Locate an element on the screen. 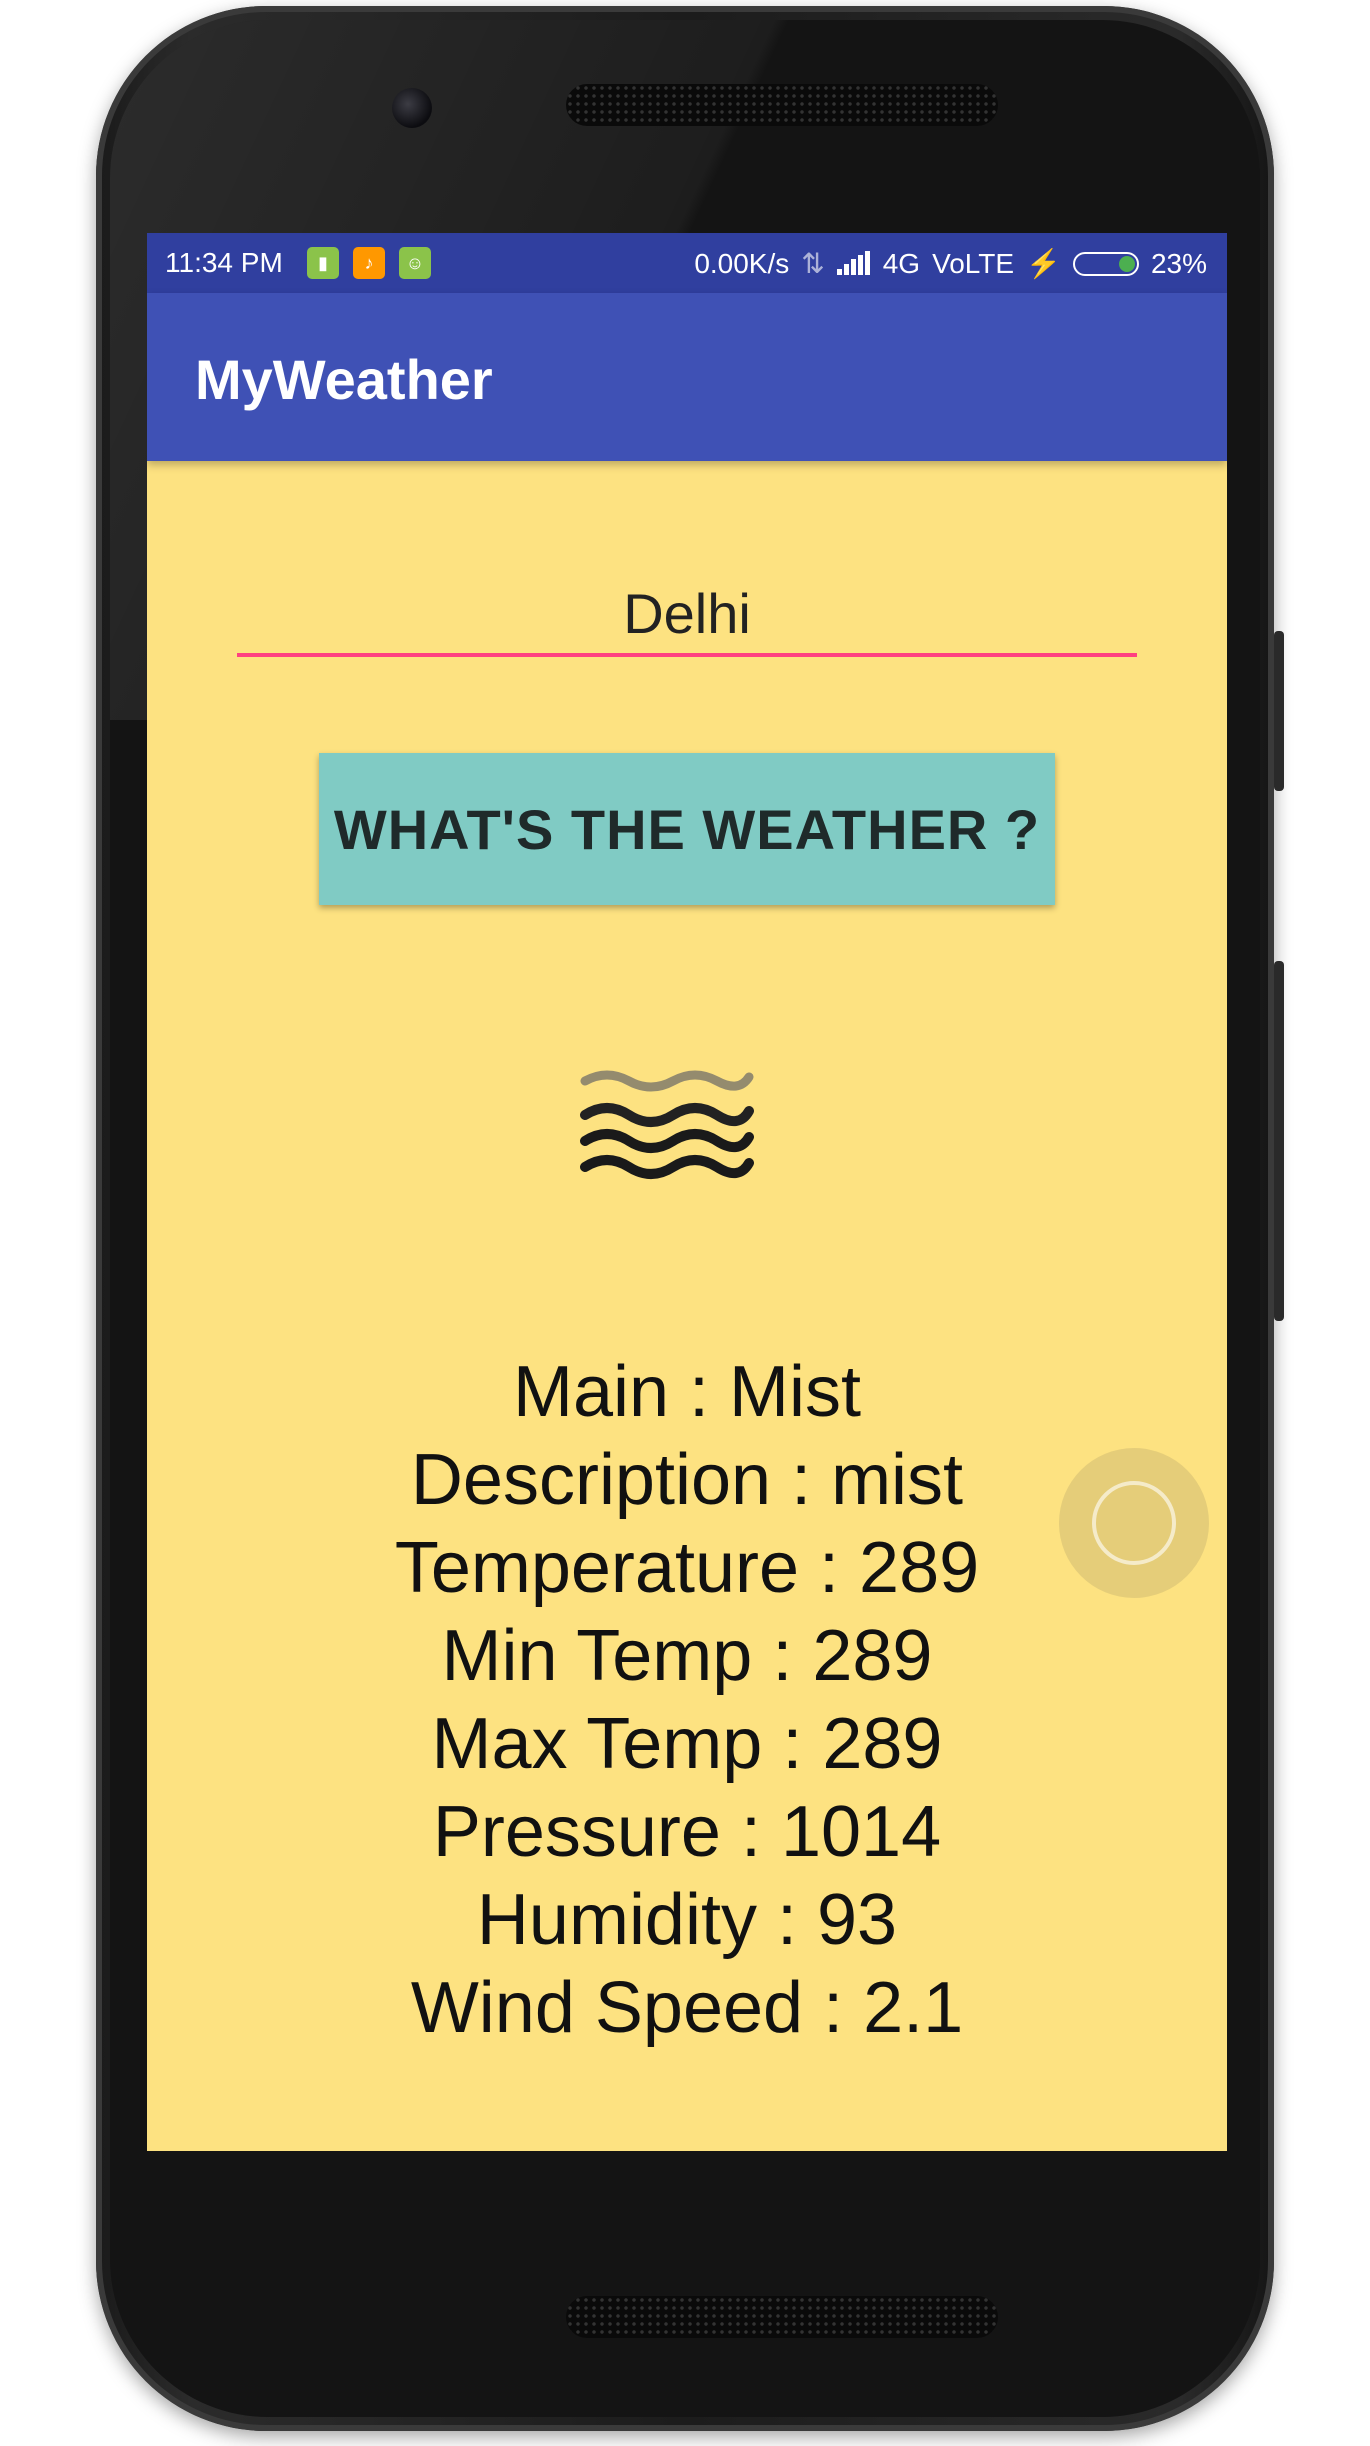 Image resolution: width=1370 pixels, height=2446 pixels. assistive-touch-ring-icon is located at coordinates (1134, 1523).